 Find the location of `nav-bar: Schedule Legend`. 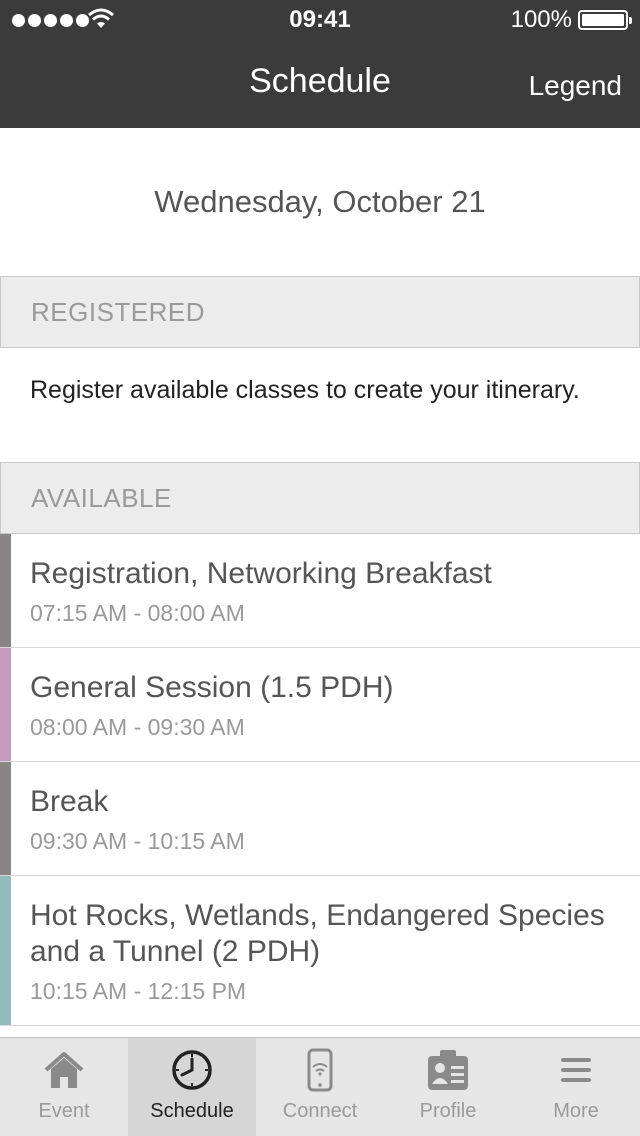

nav-bar: Schedule Legend is located at coordinates (320, 84).